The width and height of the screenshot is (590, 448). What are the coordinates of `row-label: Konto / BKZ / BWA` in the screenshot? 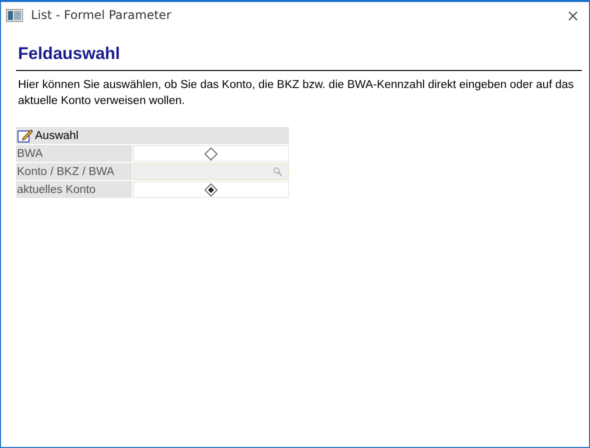 It's located at (74, 171).